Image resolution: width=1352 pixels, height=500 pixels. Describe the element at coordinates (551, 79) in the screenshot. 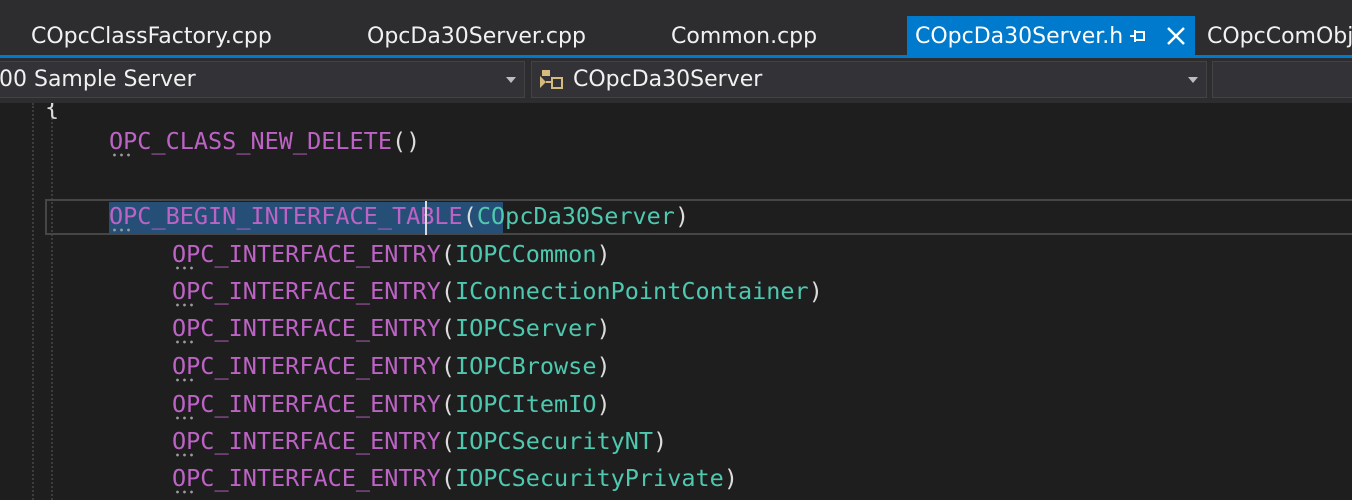

I see `class-icon` at that location.